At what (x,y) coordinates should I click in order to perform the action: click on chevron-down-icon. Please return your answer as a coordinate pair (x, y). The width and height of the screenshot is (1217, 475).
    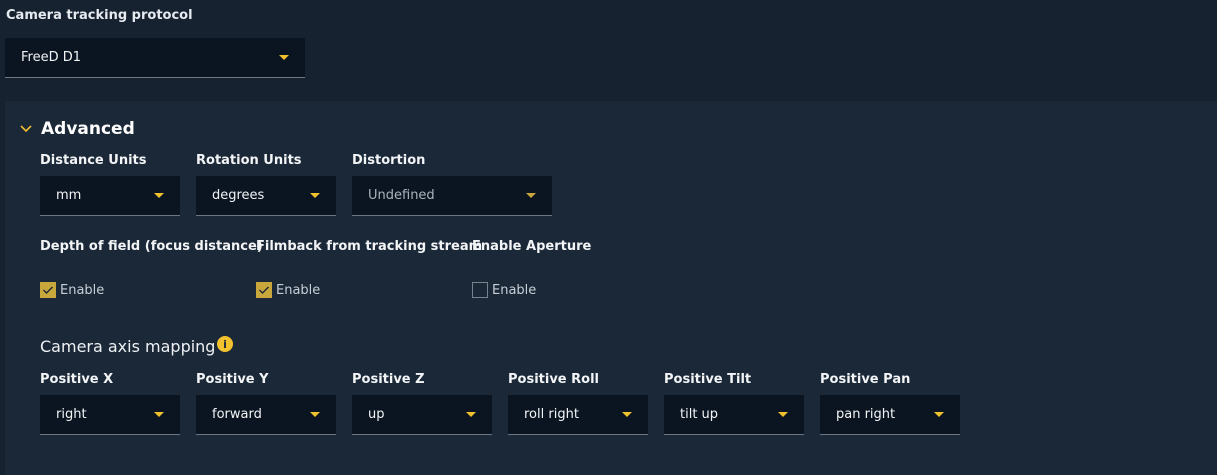
    Looking at the image, I should click on (26, 129).